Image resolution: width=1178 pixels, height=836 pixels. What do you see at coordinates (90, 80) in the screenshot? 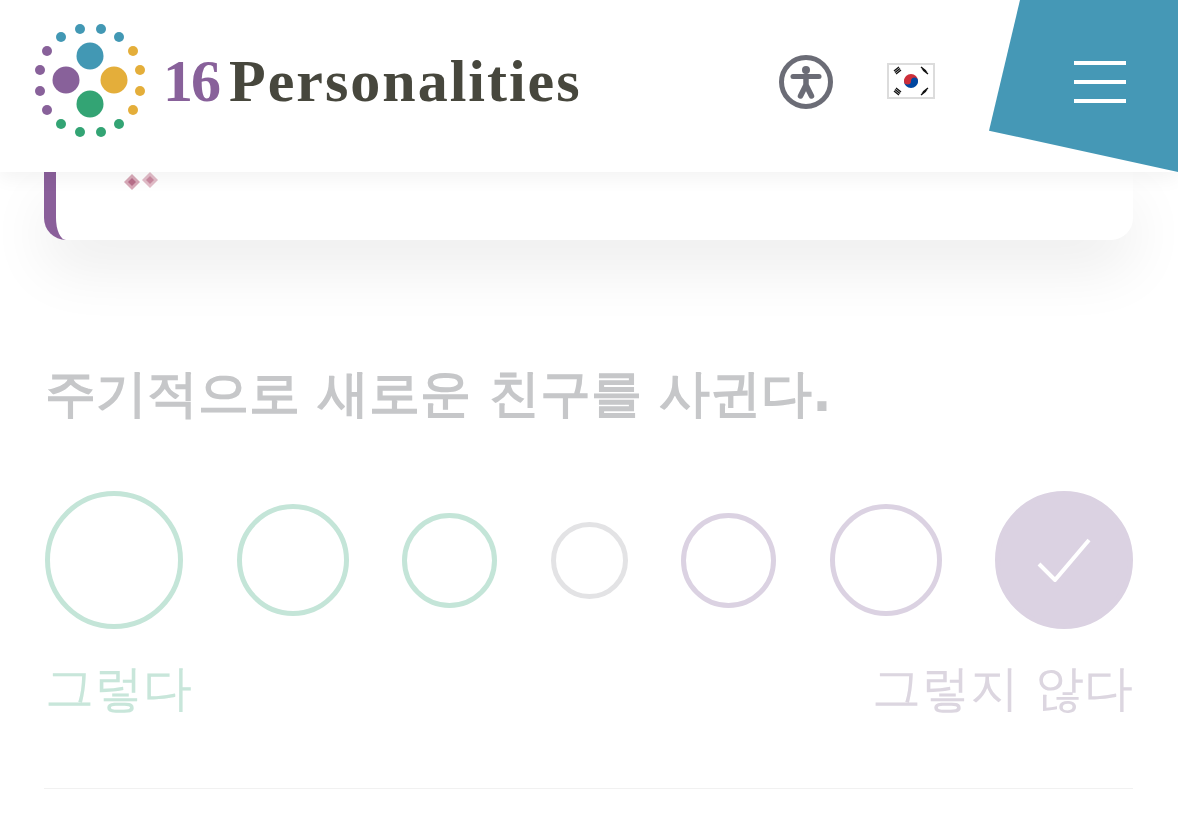
I see `dots-logo-icon` at bounding box center [90, 80].